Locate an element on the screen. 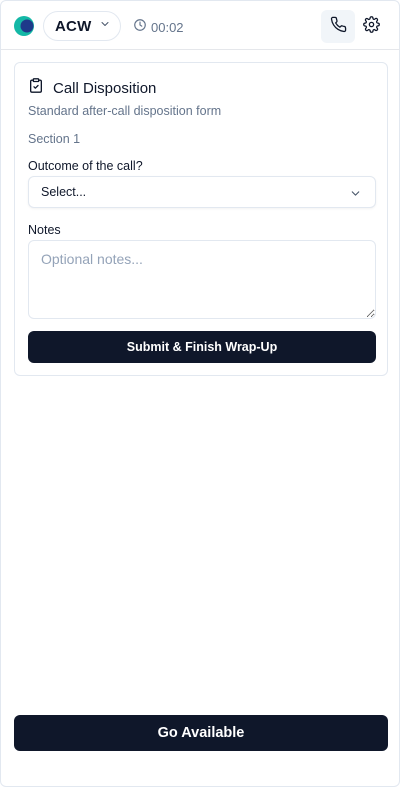 This screenshot has width=400, height=787. call-timer: 00:02 is located at coordinates (158, 27).